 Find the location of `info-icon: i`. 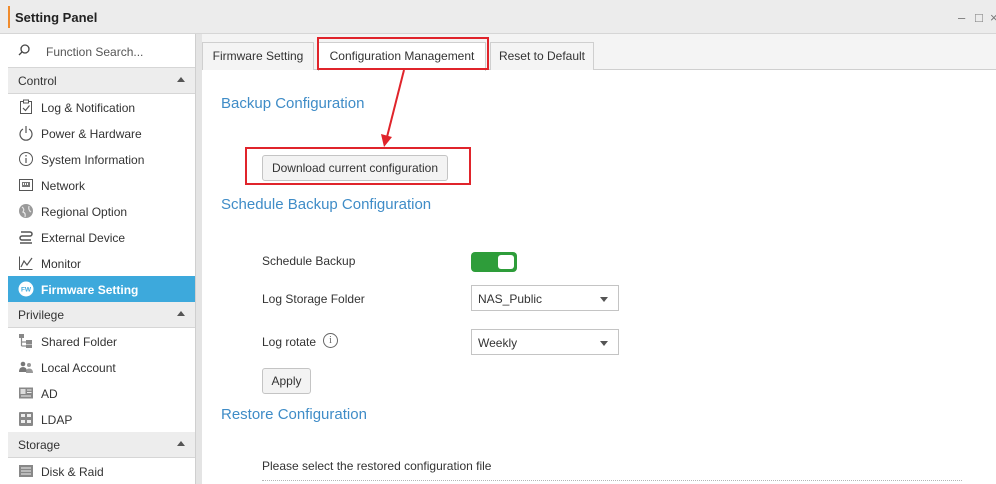

info-icon: i is located at coordinates (330, 340).